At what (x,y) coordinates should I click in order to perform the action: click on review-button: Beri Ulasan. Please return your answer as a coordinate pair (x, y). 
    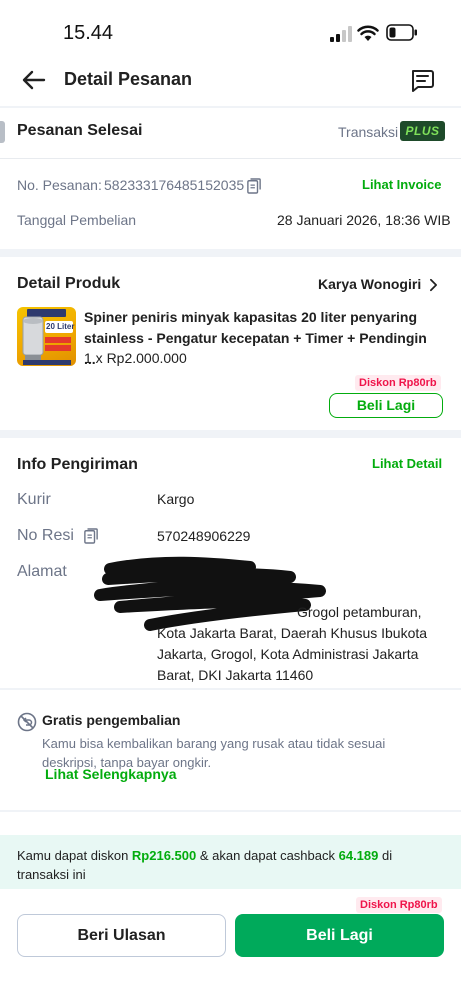
    Looking at the image, I should click on (121, 935).